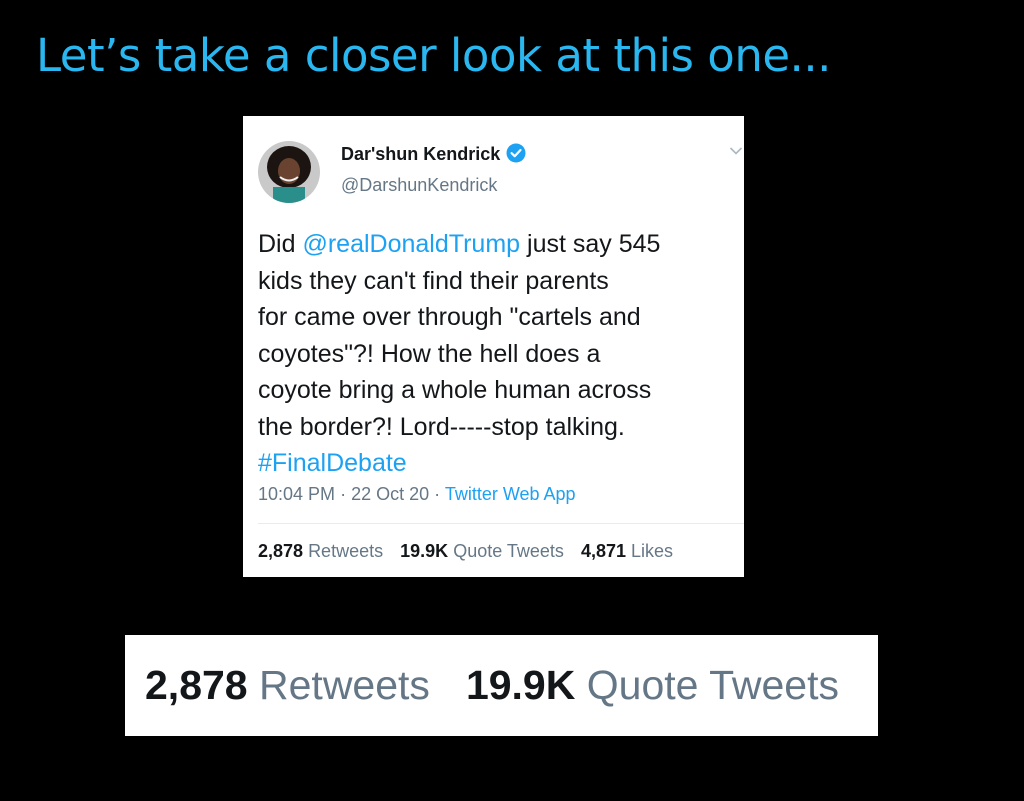 This screenshot has height=801, width=1024. I want to click on zoomed-quote-tweets-count: 19.9K, so click(520, 685).